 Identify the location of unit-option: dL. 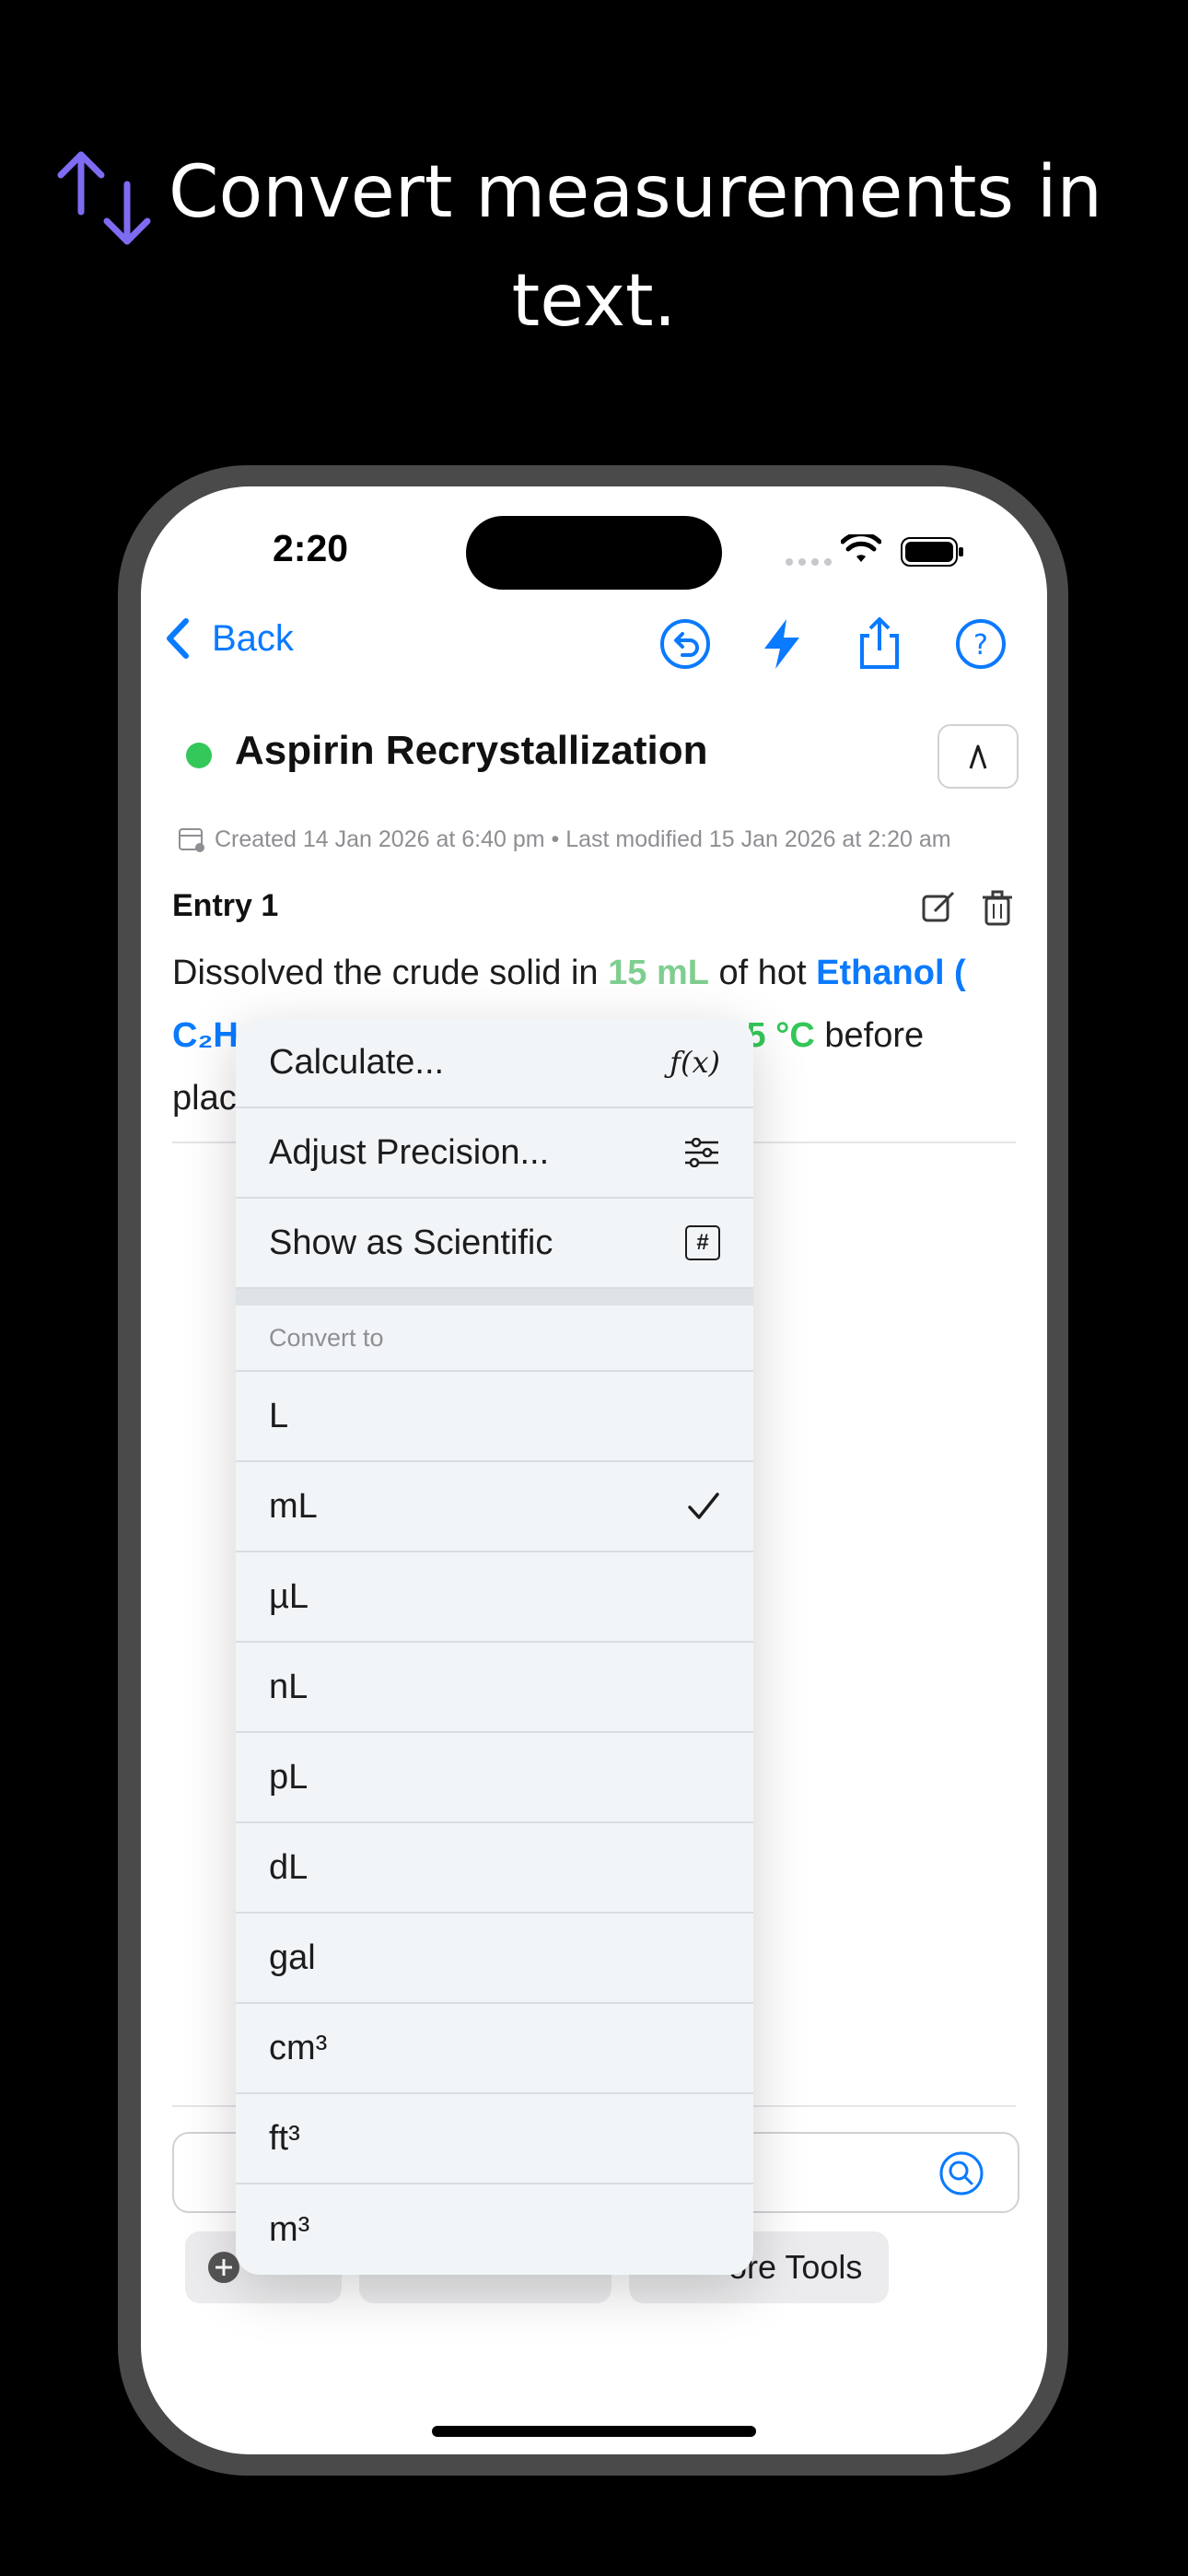
(494, 1868).